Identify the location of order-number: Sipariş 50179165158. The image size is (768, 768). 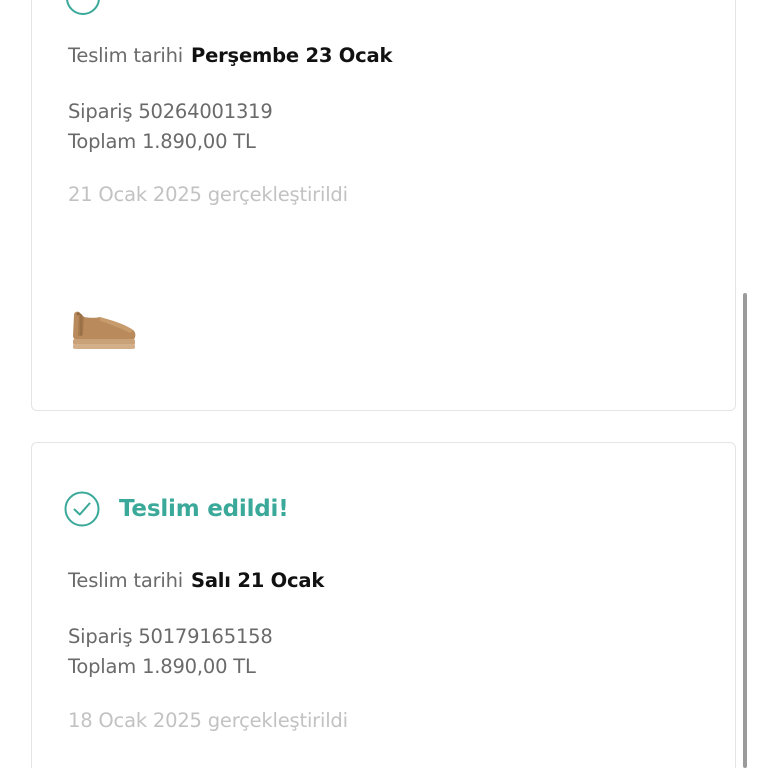
(170, 636).